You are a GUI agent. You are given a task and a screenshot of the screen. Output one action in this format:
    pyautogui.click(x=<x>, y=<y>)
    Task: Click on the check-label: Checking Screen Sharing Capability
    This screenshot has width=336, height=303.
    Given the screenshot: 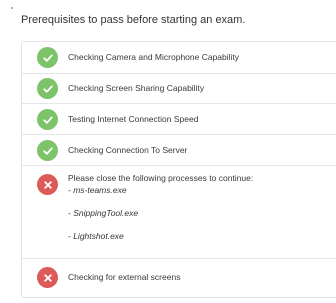 What is the action you would take?
    pyautogui.click(x=136, y=88)
    